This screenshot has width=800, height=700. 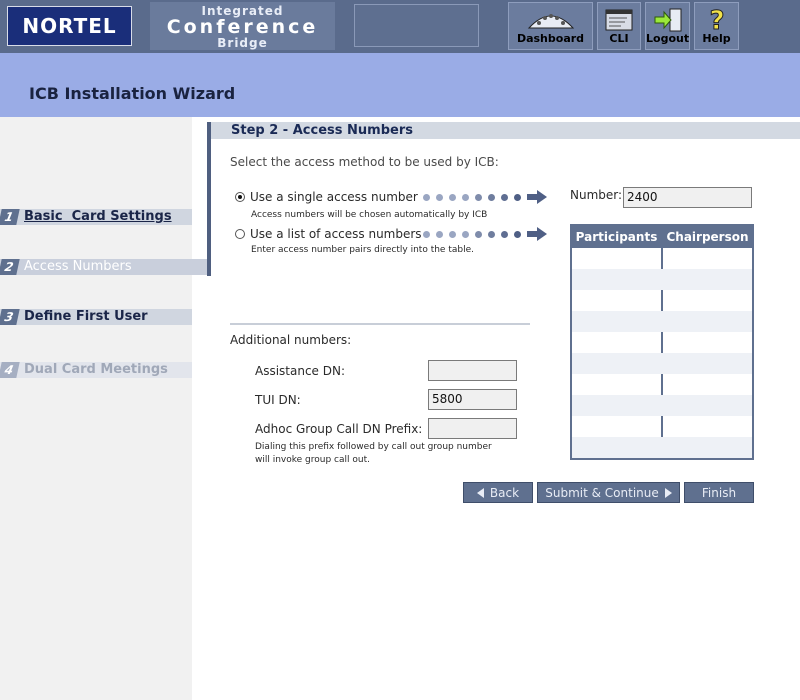 I want to click on help-button: ? Help, so click(x=716, y=26).